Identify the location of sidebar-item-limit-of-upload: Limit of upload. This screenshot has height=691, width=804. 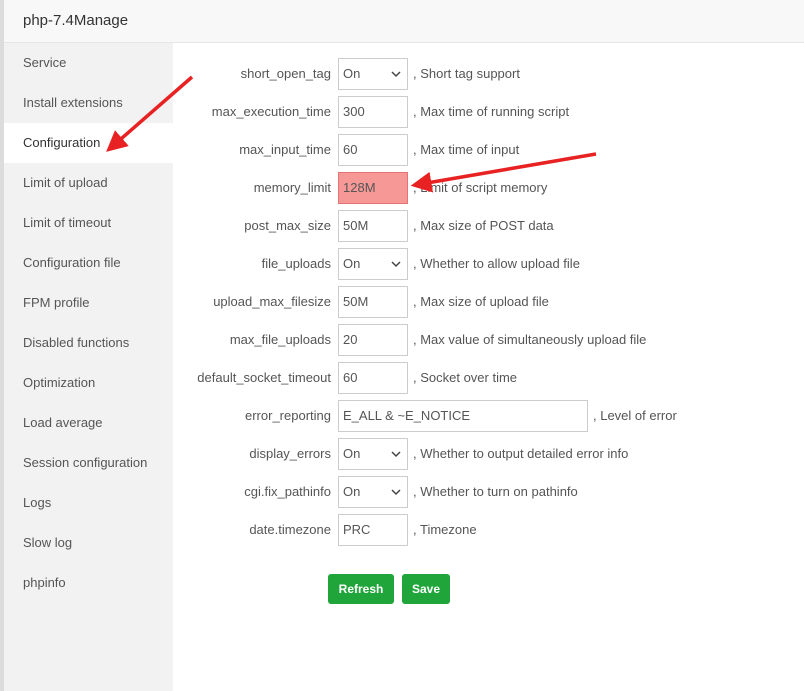
(88, 183).